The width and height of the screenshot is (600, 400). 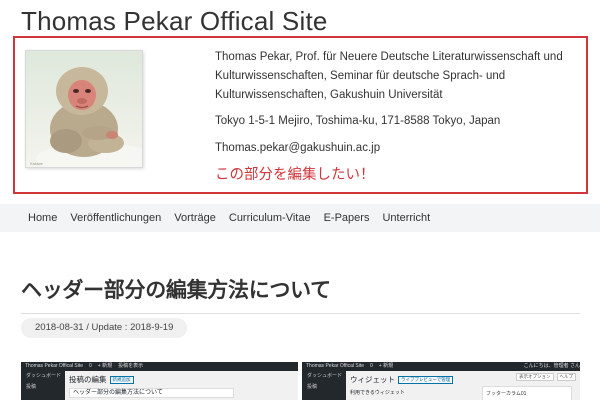 What do you see at coordinates (131, 366) in the screenshot?
I see `admin-bar-view-post: 投稿を表示` at bounding box center [131, 366].